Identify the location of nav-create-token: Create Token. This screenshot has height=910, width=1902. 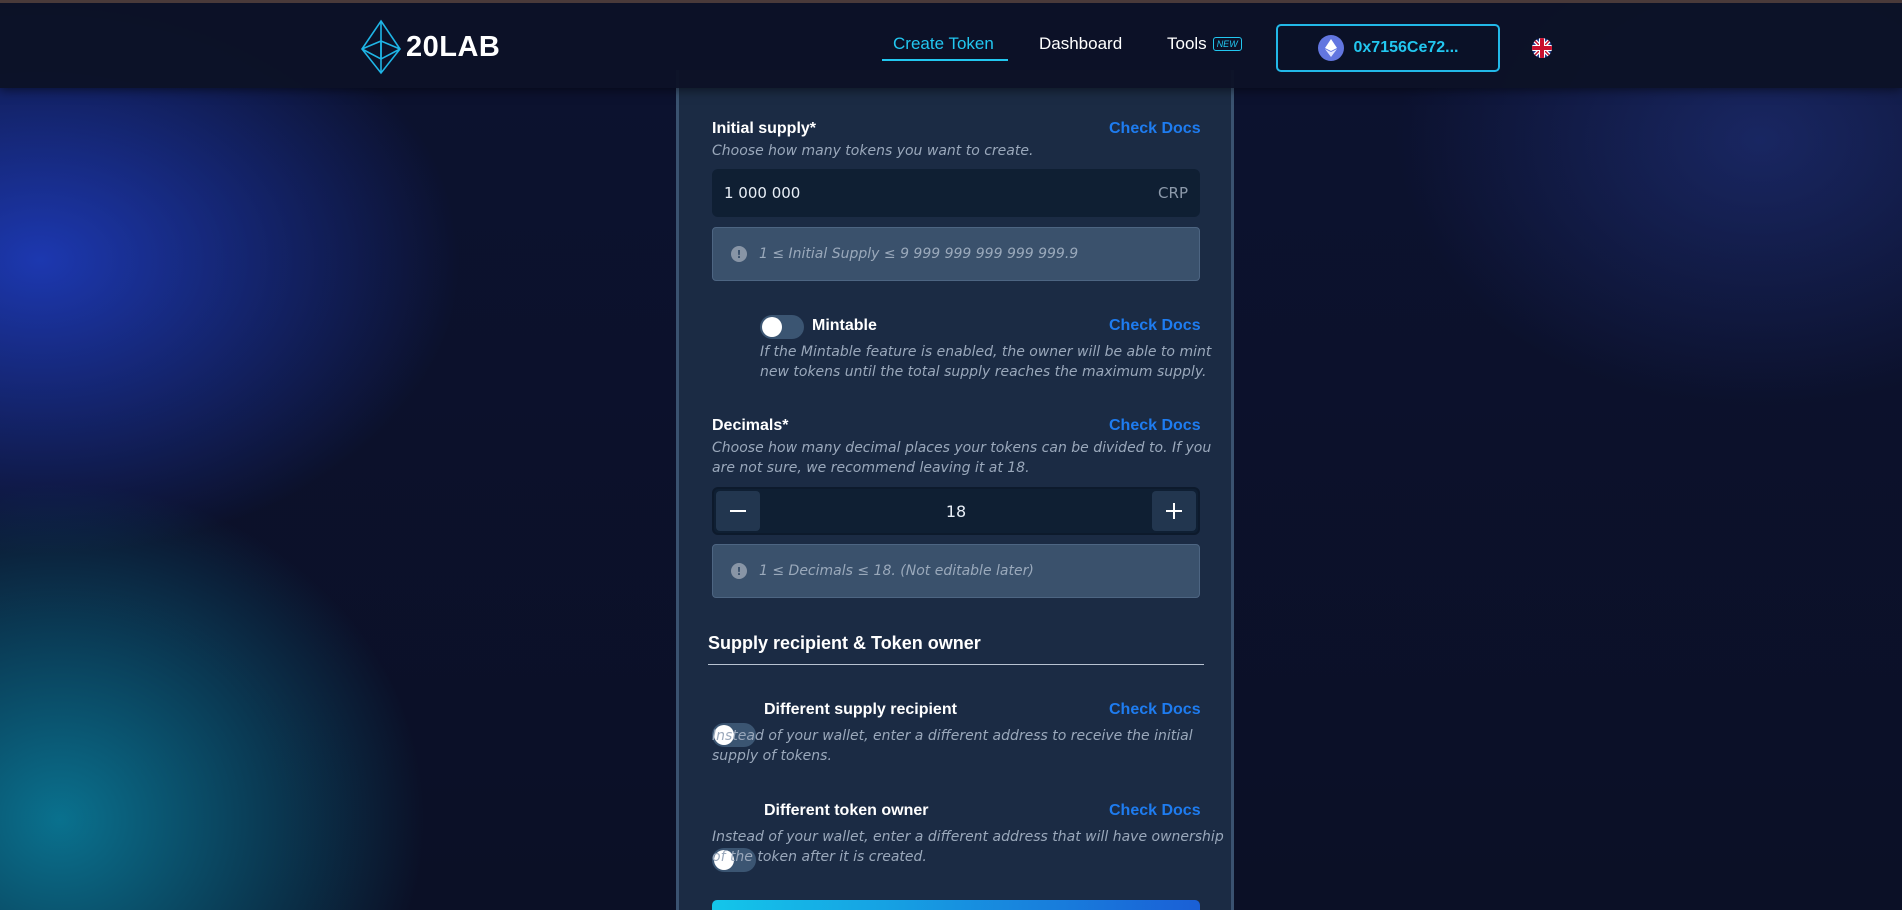
(943, 44).